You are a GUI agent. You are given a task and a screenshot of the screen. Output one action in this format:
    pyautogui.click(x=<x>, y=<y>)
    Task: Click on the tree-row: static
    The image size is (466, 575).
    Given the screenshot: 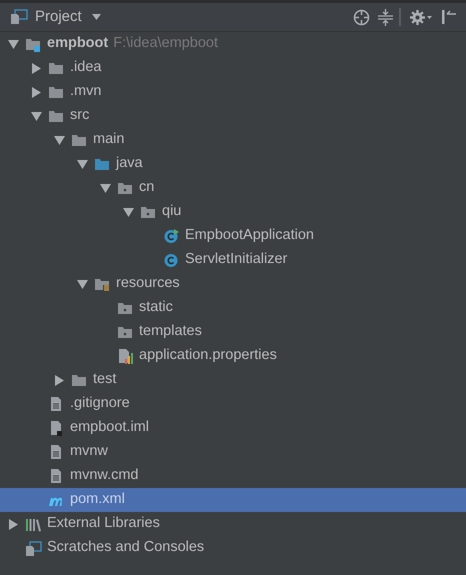 What is the action you would take?
    pyautogui.click(x=233, y=308)
    